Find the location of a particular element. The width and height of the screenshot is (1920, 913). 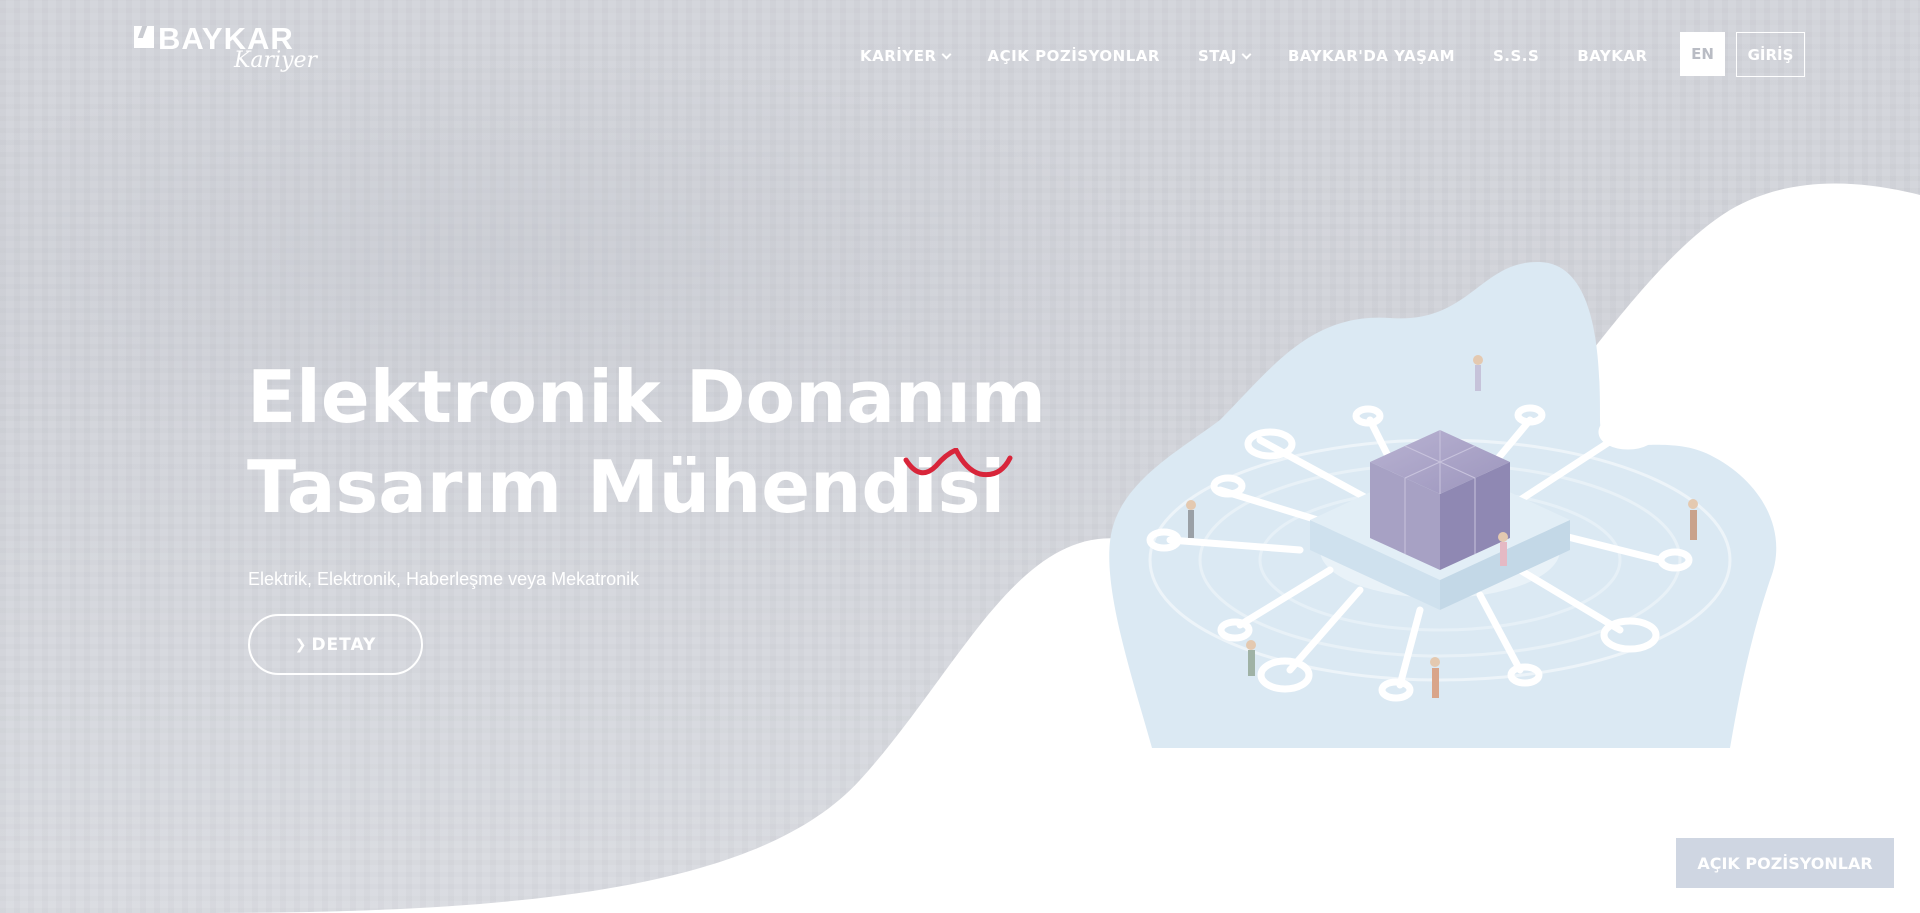

open-positions-cta-button: AÇIK POZİSYONLAR is located at coordinates (1785, 863).